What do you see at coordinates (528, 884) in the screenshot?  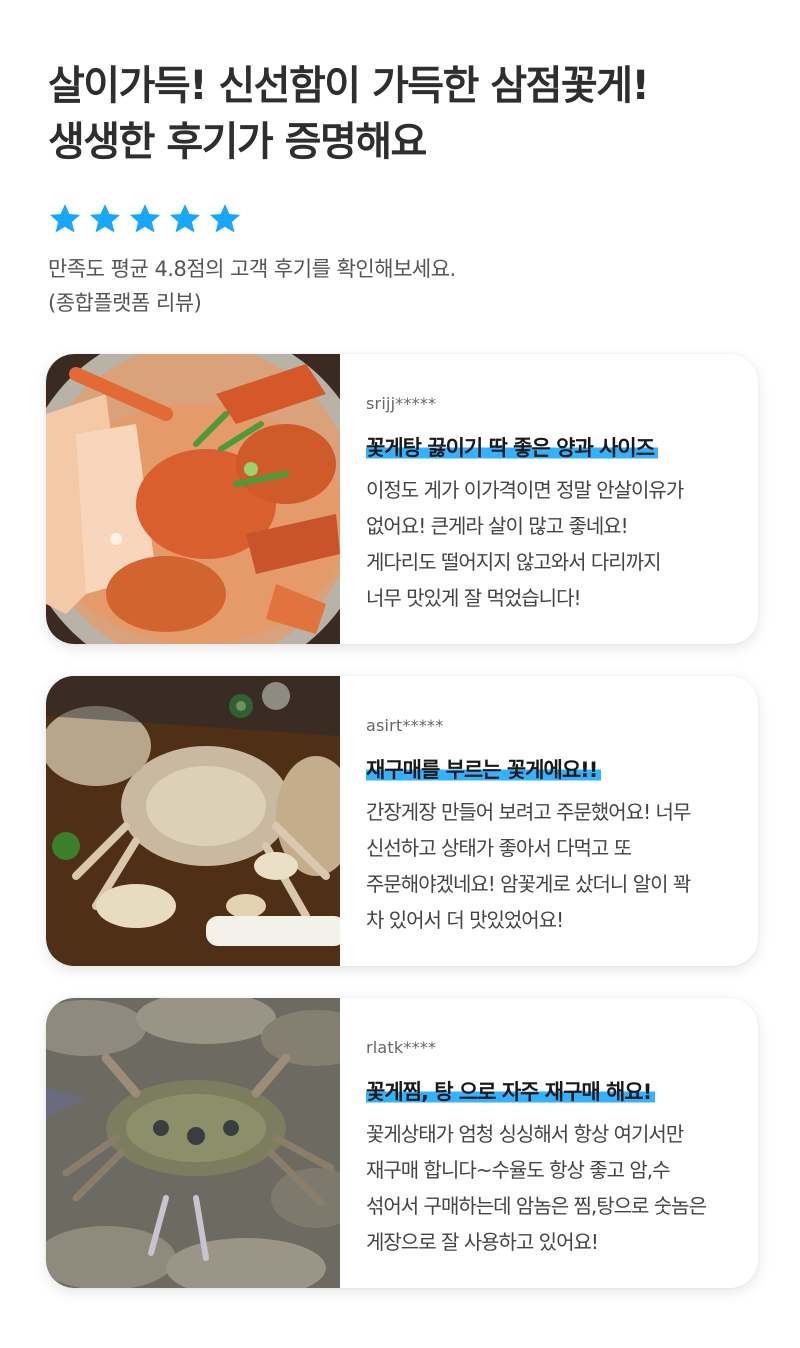 I see `review-line: 주문해야겠네요! 암꽃게로 샀더니 알이 꽉` at bounding box center [528, 884].